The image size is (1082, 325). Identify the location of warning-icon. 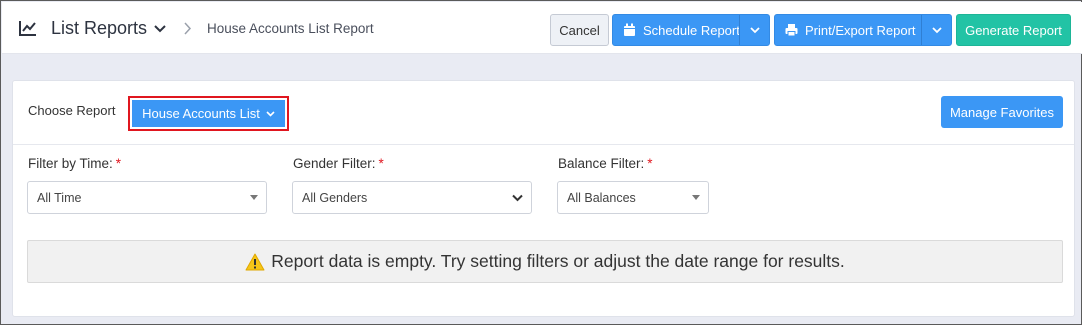
(255, 261).